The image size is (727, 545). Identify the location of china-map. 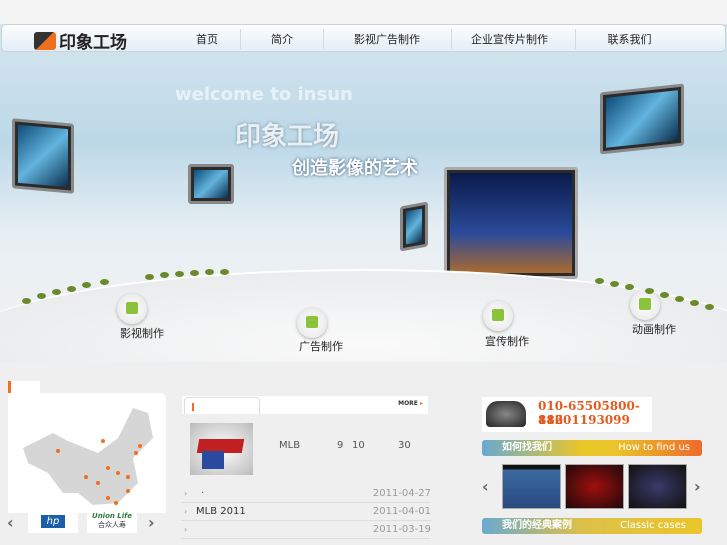
(87, 453).